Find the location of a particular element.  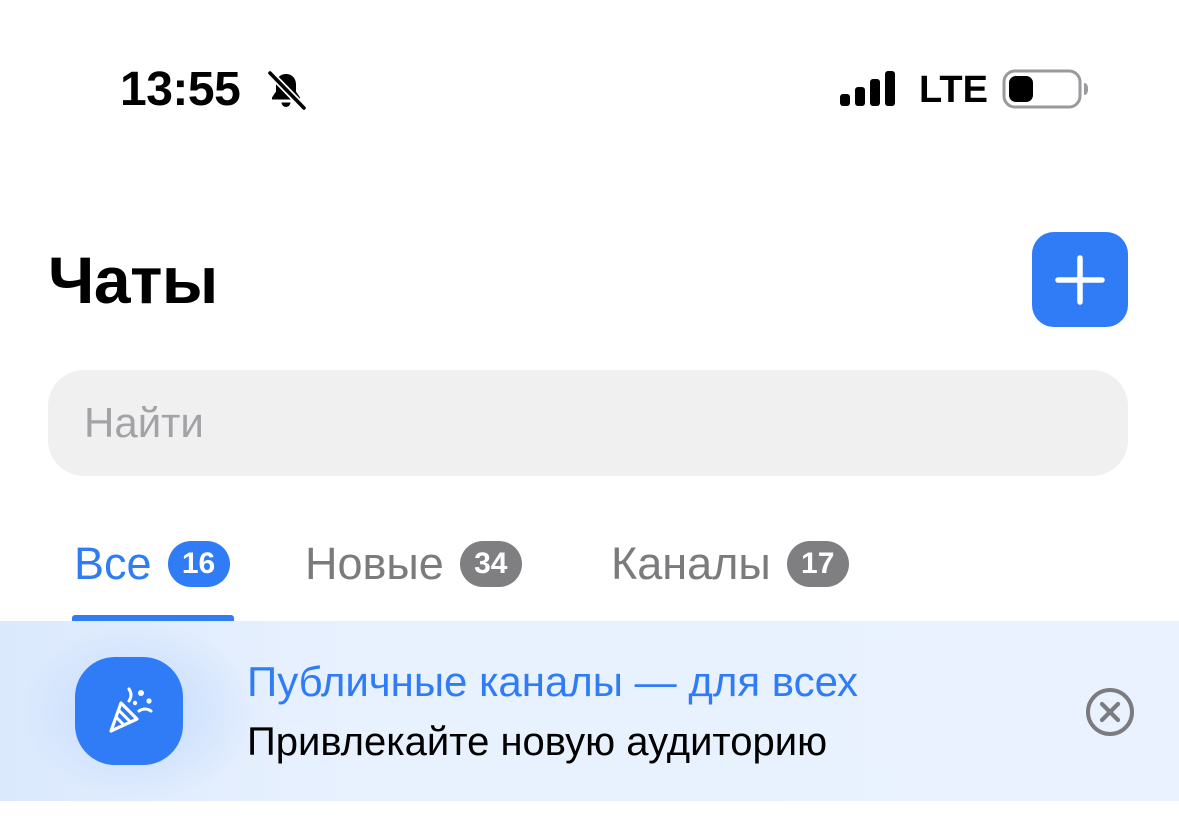

promo-icon-tile is located at coordinates (129, 711).